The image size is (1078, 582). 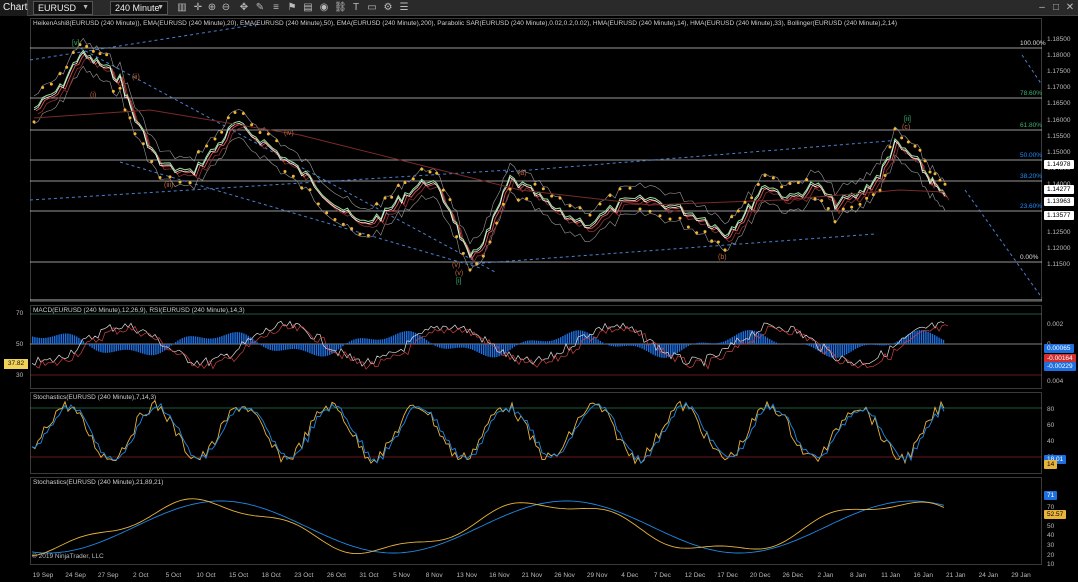 What do you see at coordinates (564, 575) in the screenshot?
I see `time-axis-tick: 26 Nov` at bounding box center [564, 575].